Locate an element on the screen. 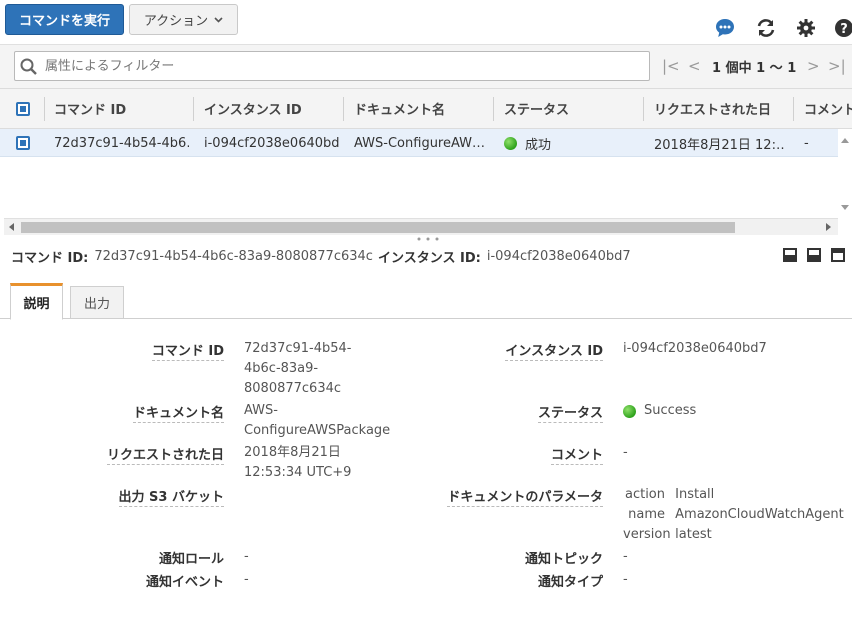  detail-instance-id: インスタンス ID: i-094cf2038e0640bd7 is located at coordinates (504, 256).